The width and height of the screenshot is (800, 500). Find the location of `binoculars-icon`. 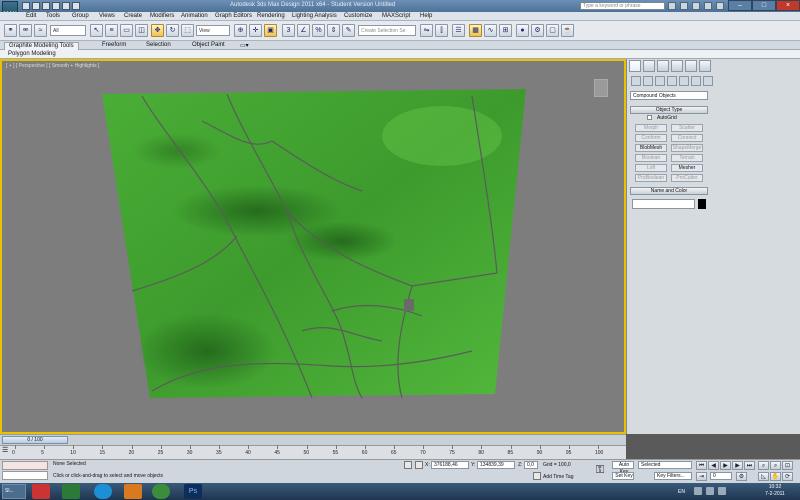

binoculars-icon is located at coordinates (672, 6).